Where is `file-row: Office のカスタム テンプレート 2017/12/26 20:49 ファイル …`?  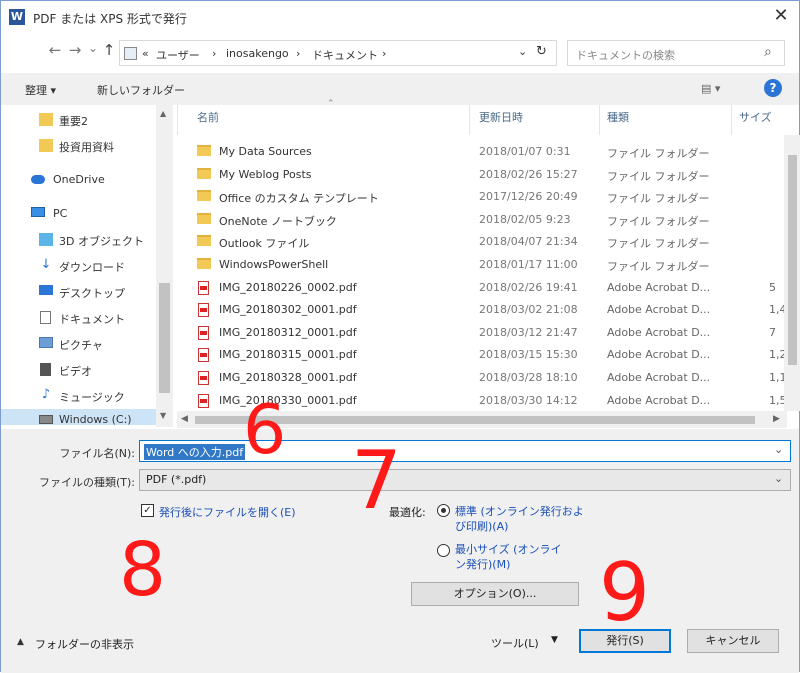
file-row: Office のカスタム テンプレート 2017/12/26 20:49 ファイル … is located at coordinates (482, 197).